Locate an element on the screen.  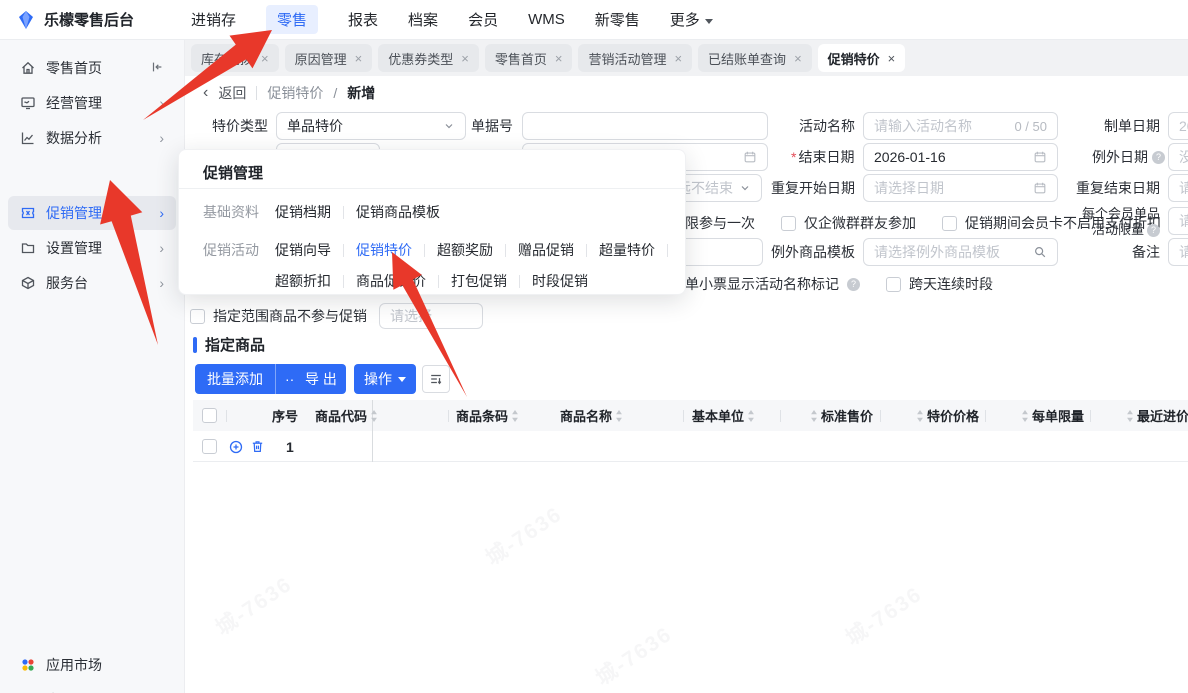
tab-marketing-activity: 营销活动管理 × is located at coordinates (635, 58).